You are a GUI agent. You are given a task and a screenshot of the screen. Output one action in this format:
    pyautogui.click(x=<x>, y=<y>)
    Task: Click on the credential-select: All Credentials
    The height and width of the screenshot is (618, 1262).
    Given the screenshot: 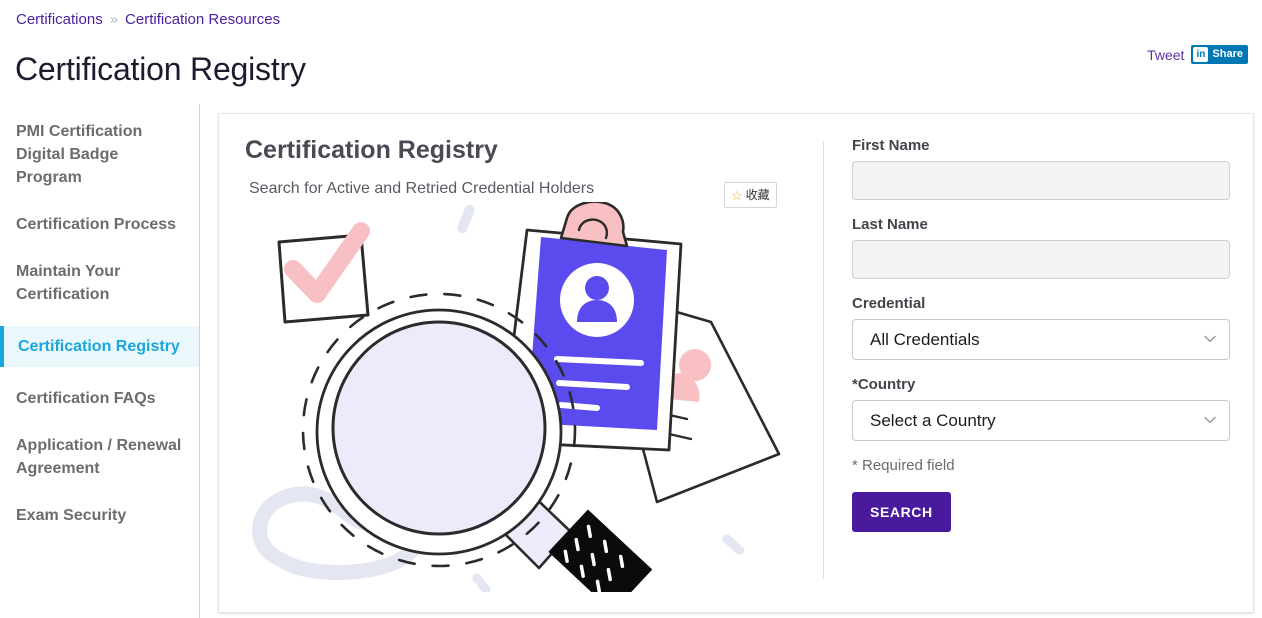 What is the action you would take?
    pyautogui.click(x=1041, y=339)
    